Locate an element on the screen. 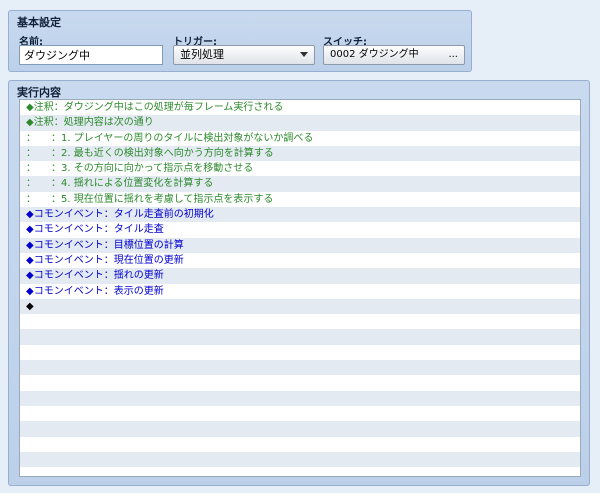 The height and width of the screenshot is (493, 600). basic-settings-title: 基本設定 is located at coordinates (39, 22).